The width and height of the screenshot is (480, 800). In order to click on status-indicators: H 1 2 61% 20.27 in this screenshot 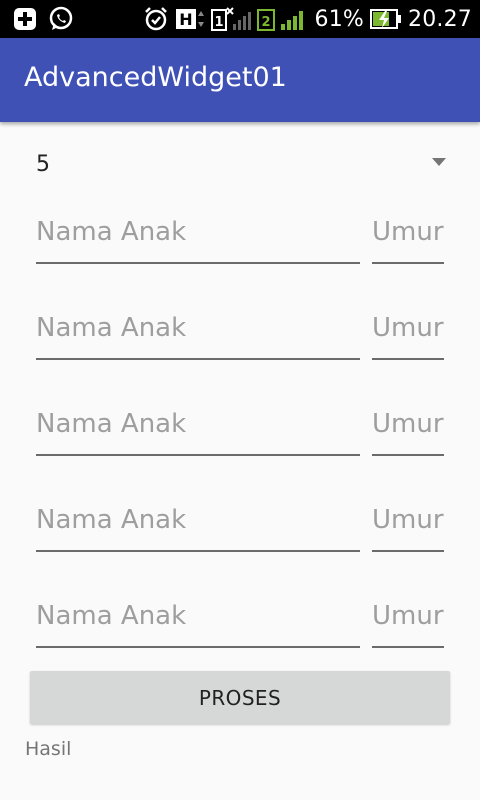, I will do `click(307, 19)`.